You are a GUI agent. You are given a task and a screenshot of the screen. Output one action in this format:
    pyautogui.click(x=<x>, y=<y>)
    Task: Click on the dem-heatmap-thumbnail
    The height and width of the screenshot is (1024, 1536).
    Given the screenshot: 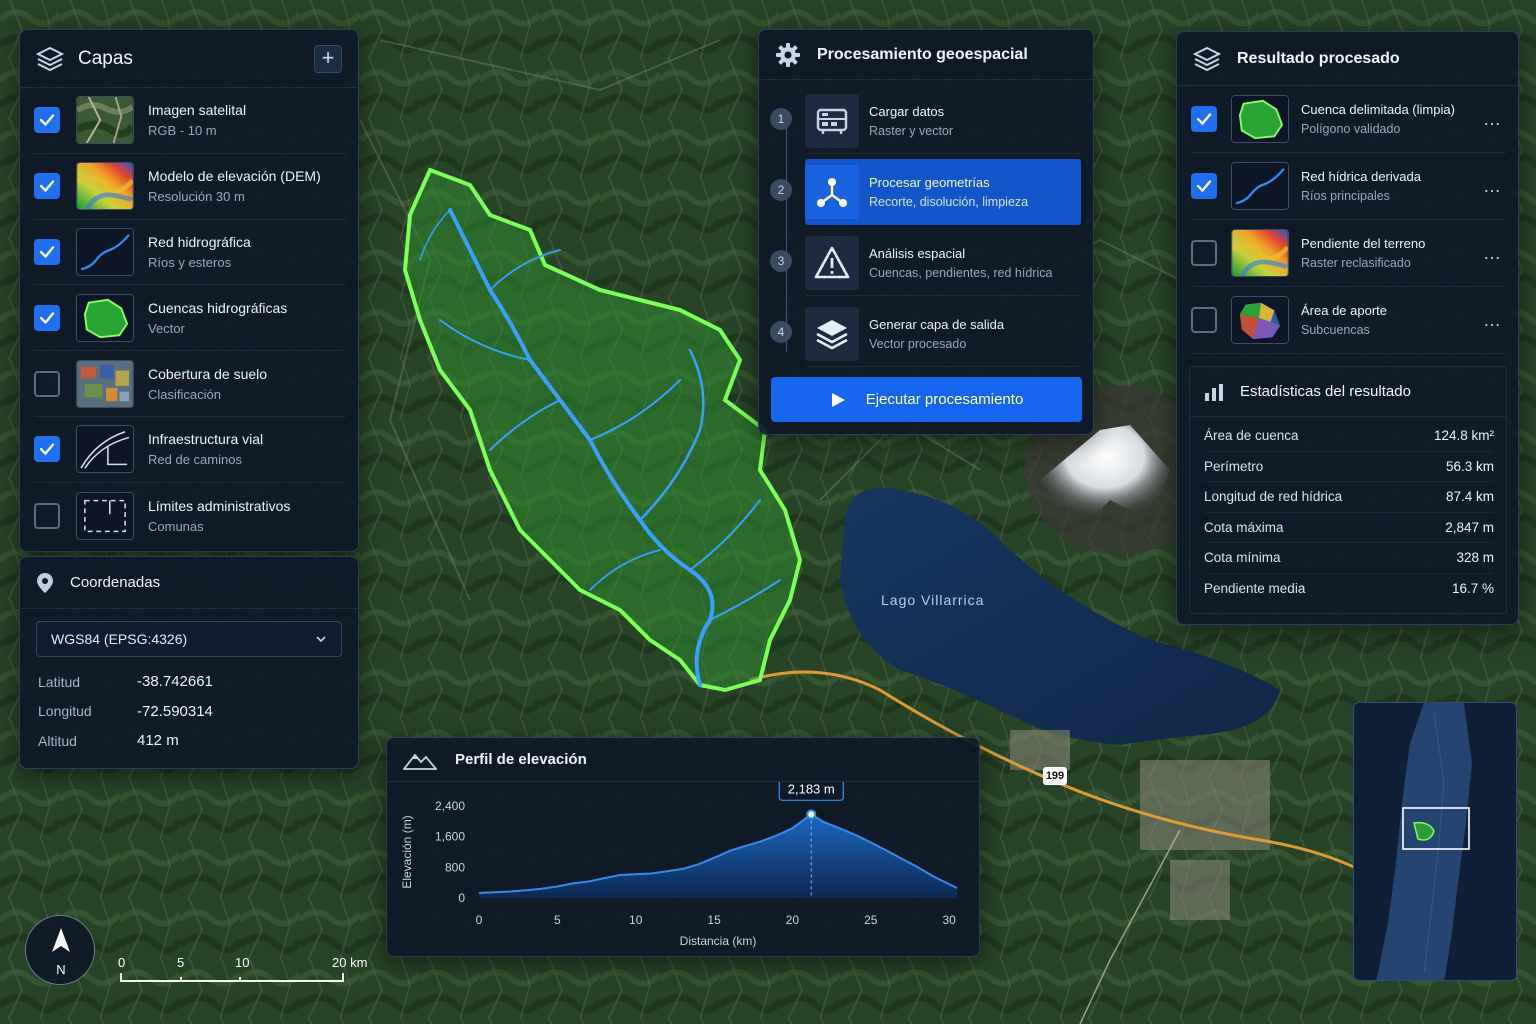 What is the action you would take?
    pyautogui.click(x=105, y=186)
    